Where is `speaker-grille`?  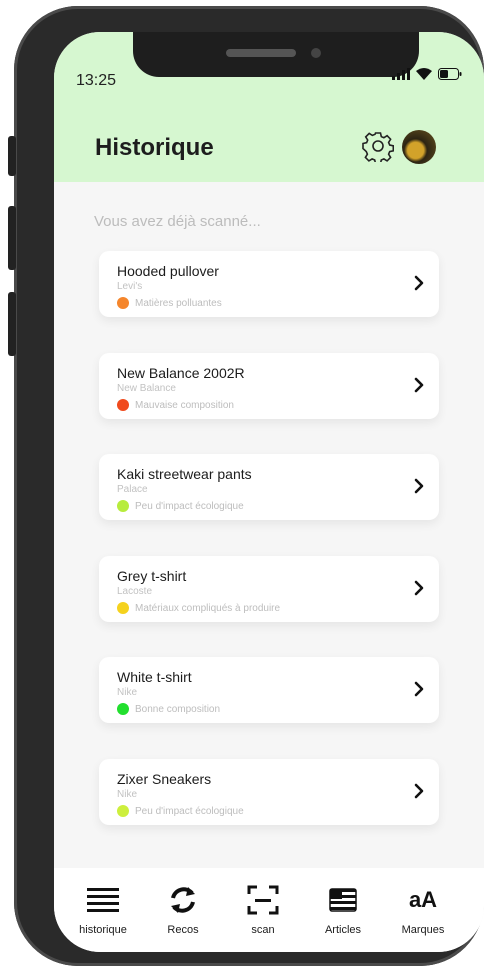 speaker-grille is located at coordinates (261, 53).